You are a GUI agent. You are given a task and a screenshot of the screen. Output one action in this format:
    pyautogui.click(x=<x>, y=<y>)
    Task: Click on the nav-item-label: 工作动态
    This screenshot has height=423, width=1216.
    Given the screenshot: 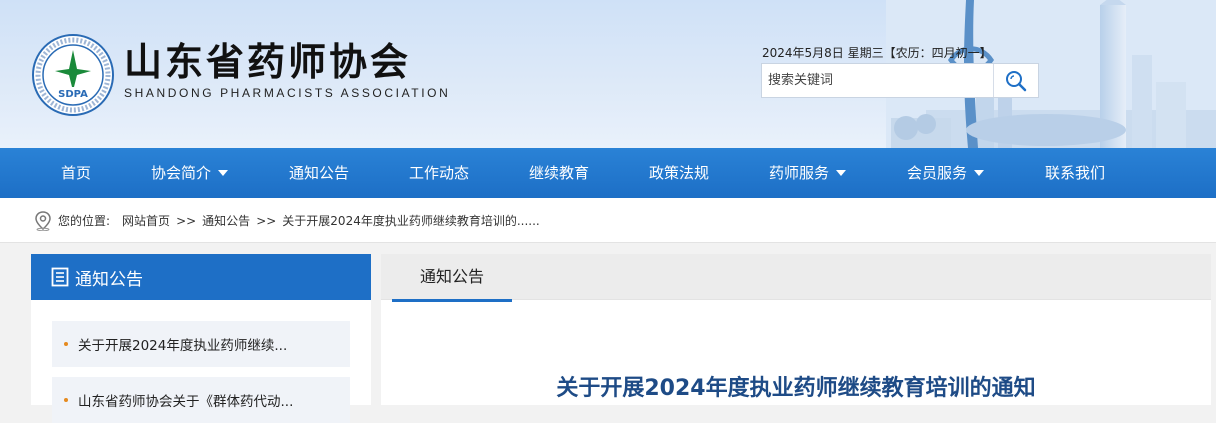 What is the action you would take?
    pyautogui.click(x=439, y=173)
    